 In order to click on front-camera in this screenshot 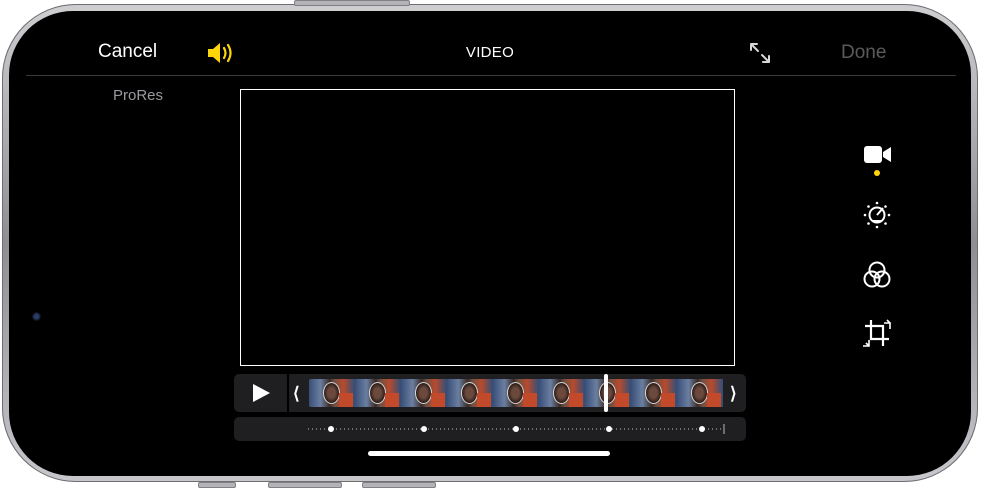, I will do `click(36, 316)`.